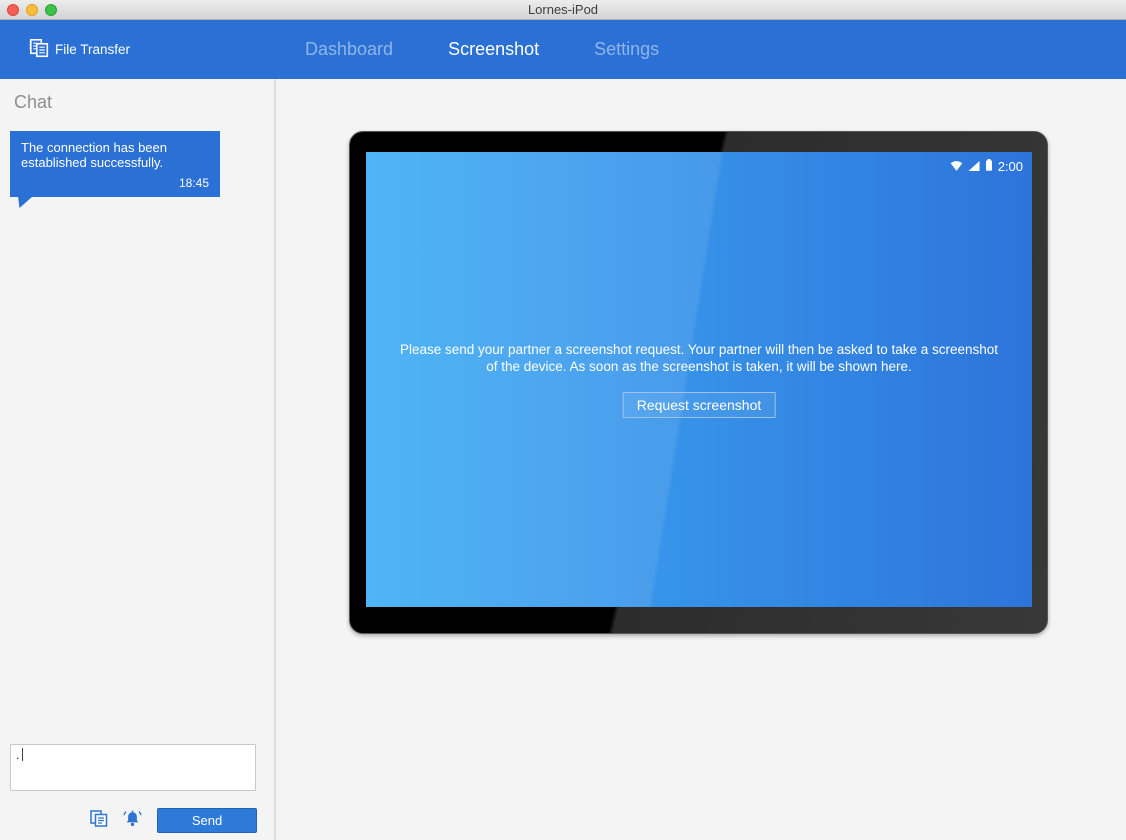 This screenshot has width=1126, height=840. What do you see at coordinates (25, 202) in the screenshot?
I see `chat-bubble-tail` at bounding box center [25, 202].